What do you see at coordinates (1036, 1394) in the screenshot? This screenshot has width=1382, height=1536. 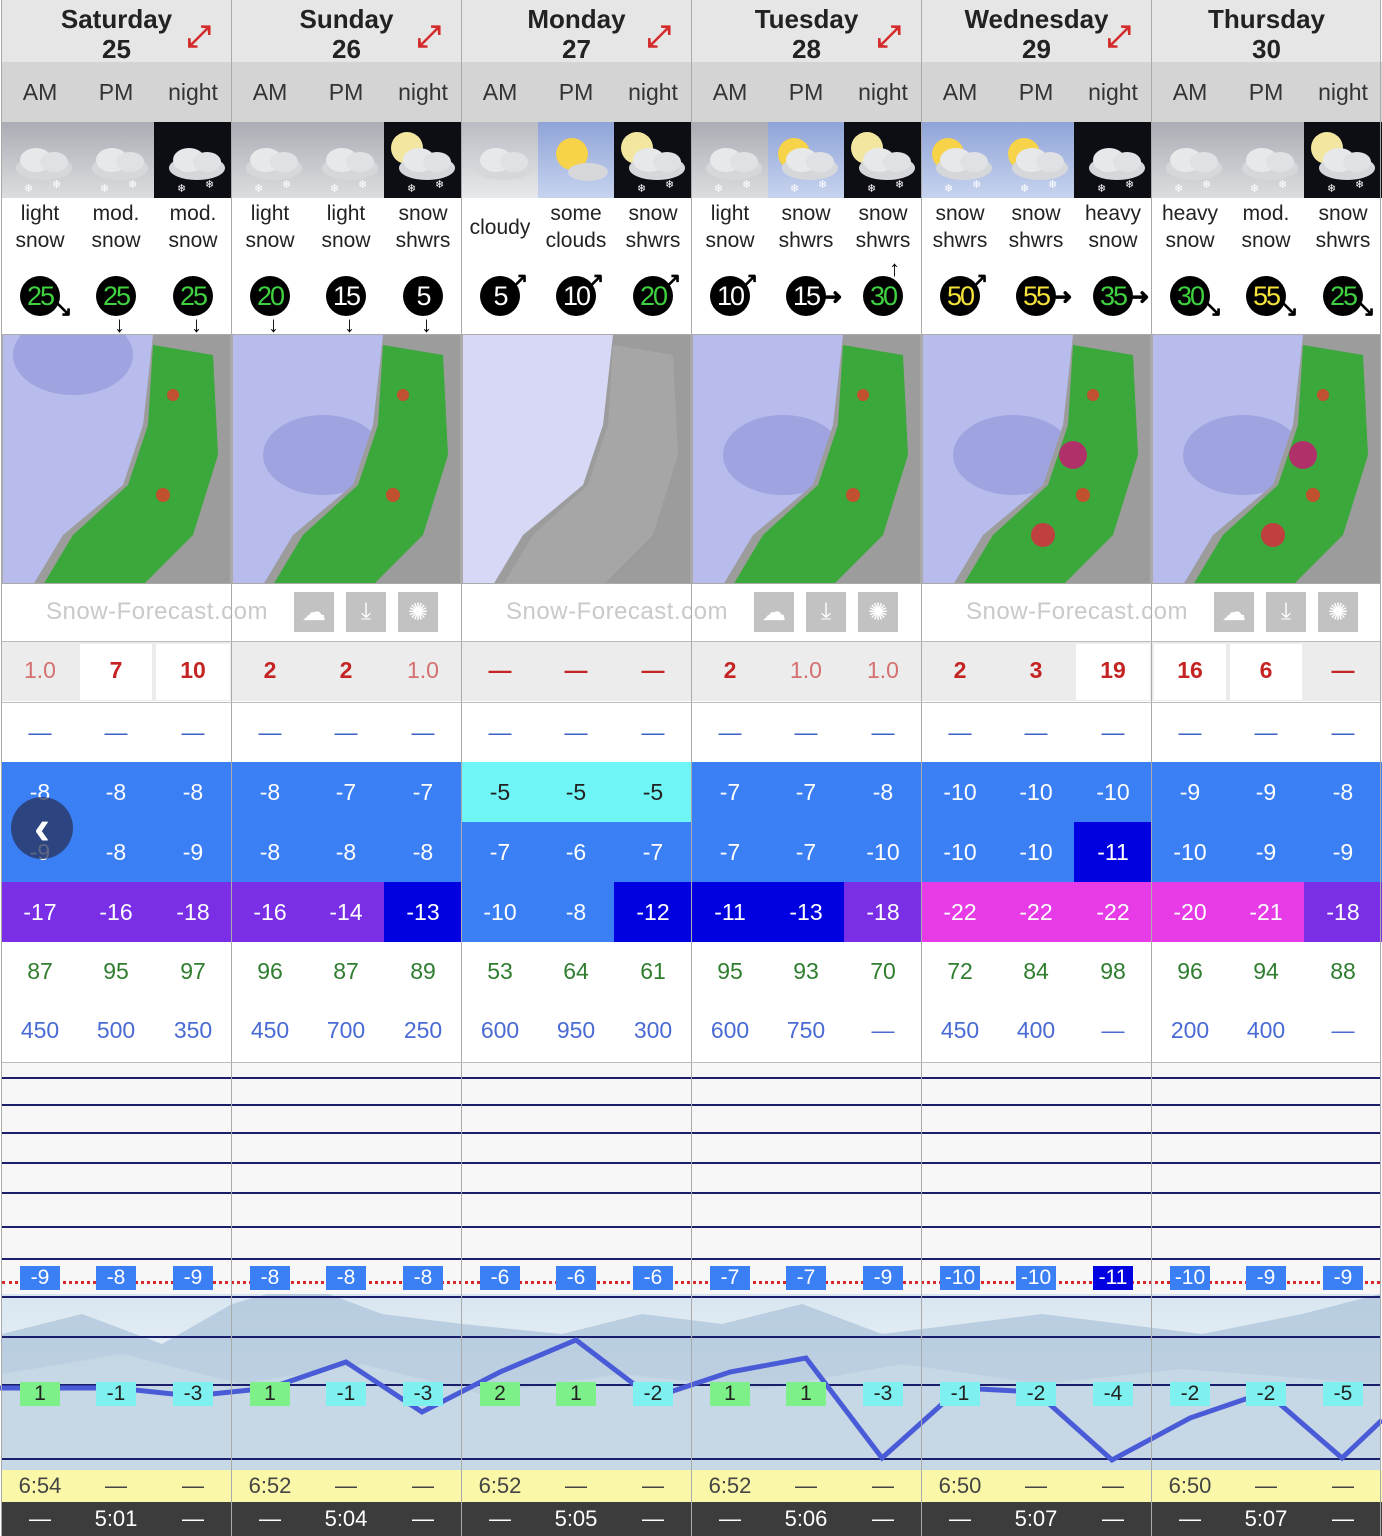 I see `base-temp-label: -2` at bounding box center [1036, 1394].